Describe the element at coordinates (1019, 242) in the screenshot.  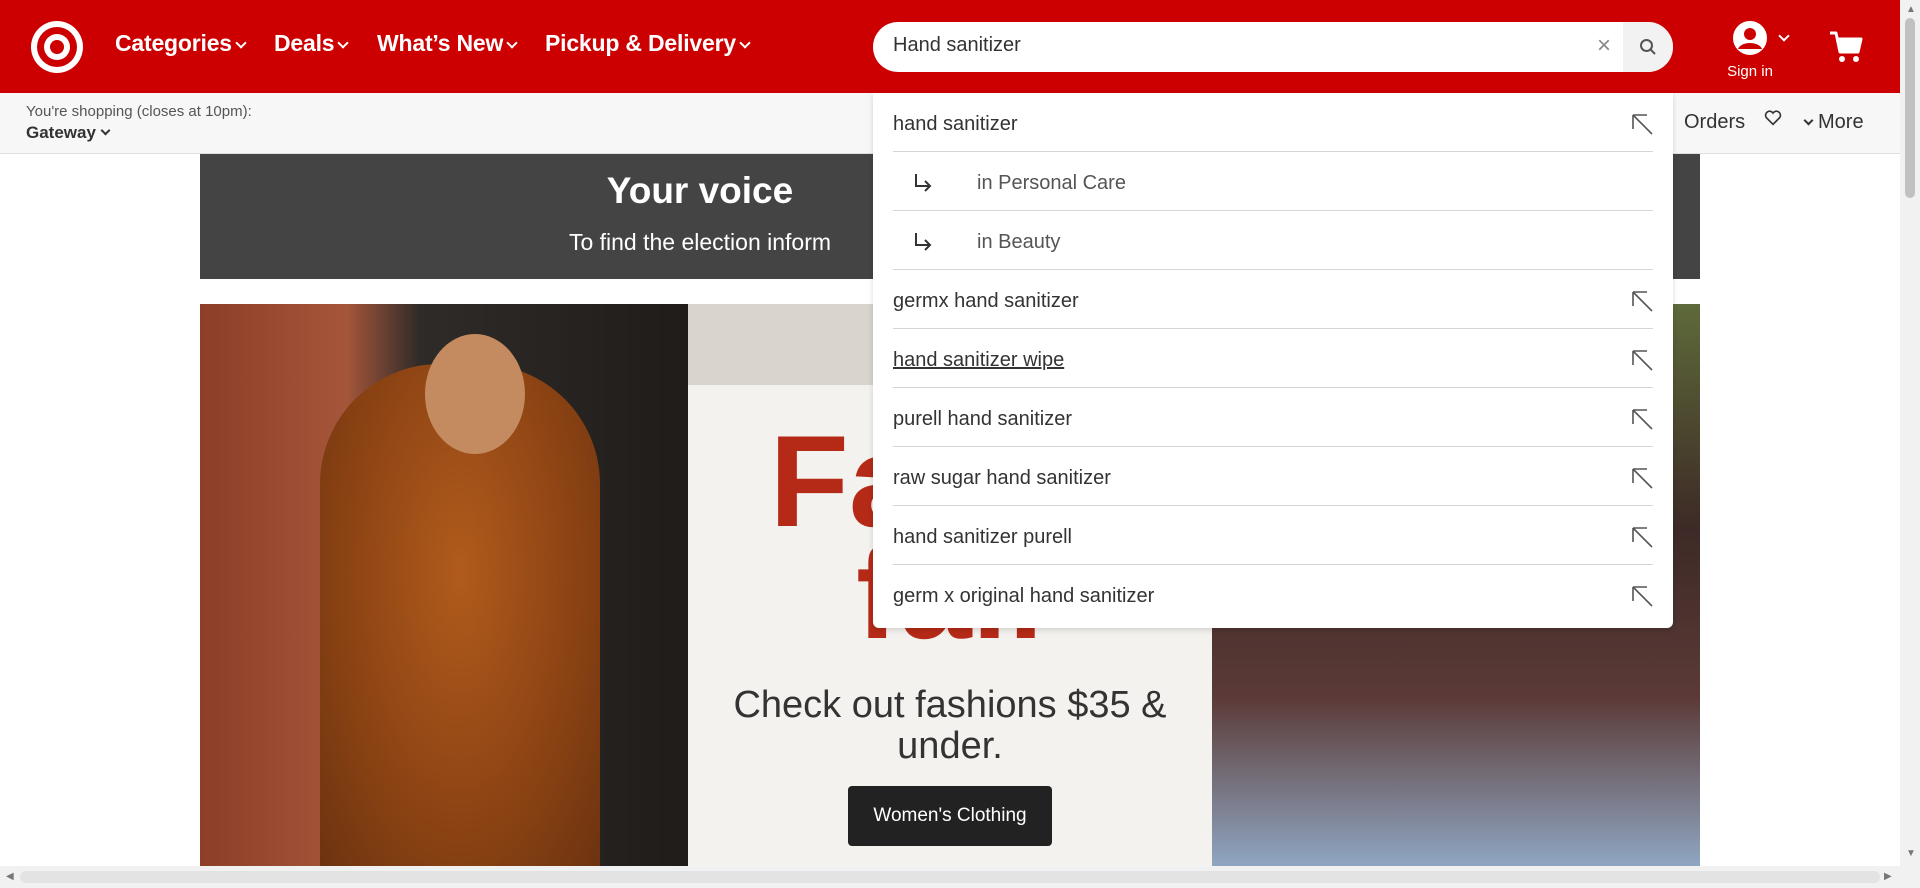
I see `suggestion-text: in Beauty` at that location.